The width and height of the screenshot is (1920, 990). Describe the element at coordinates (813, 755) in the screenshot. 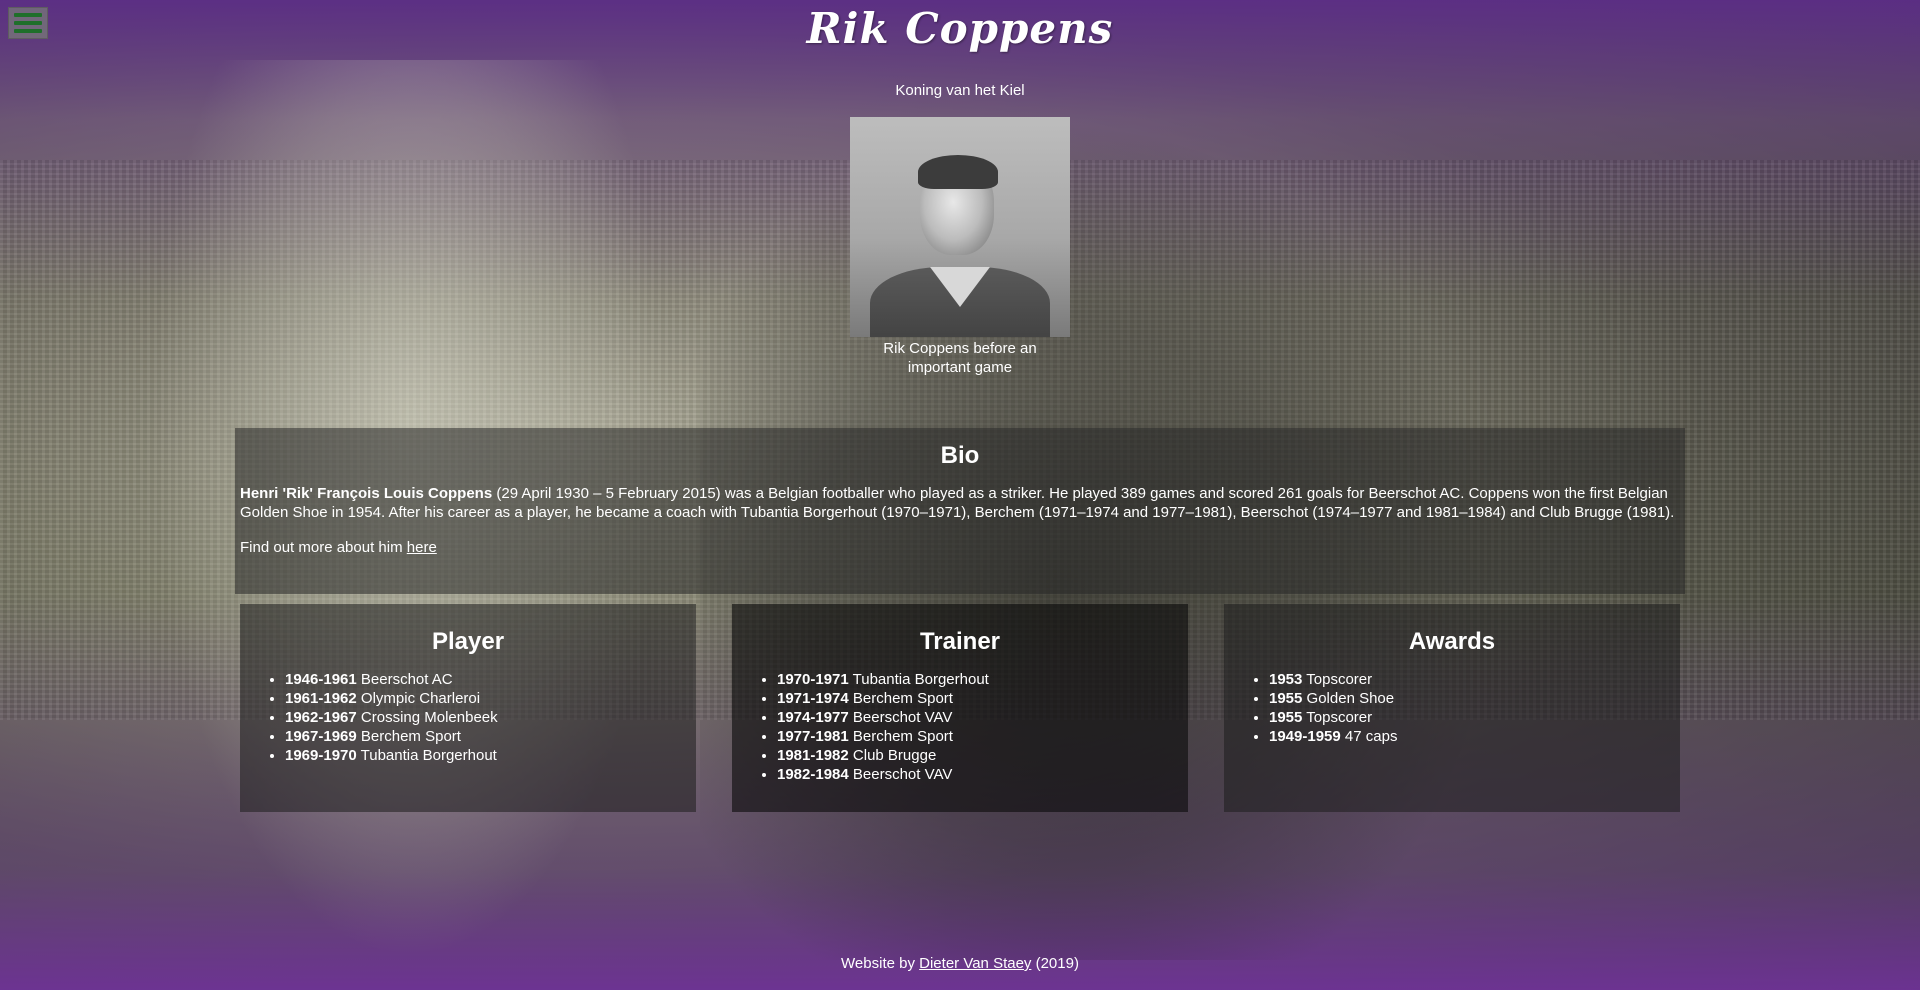

I see `list-item-years: 1981-1982` at that location.